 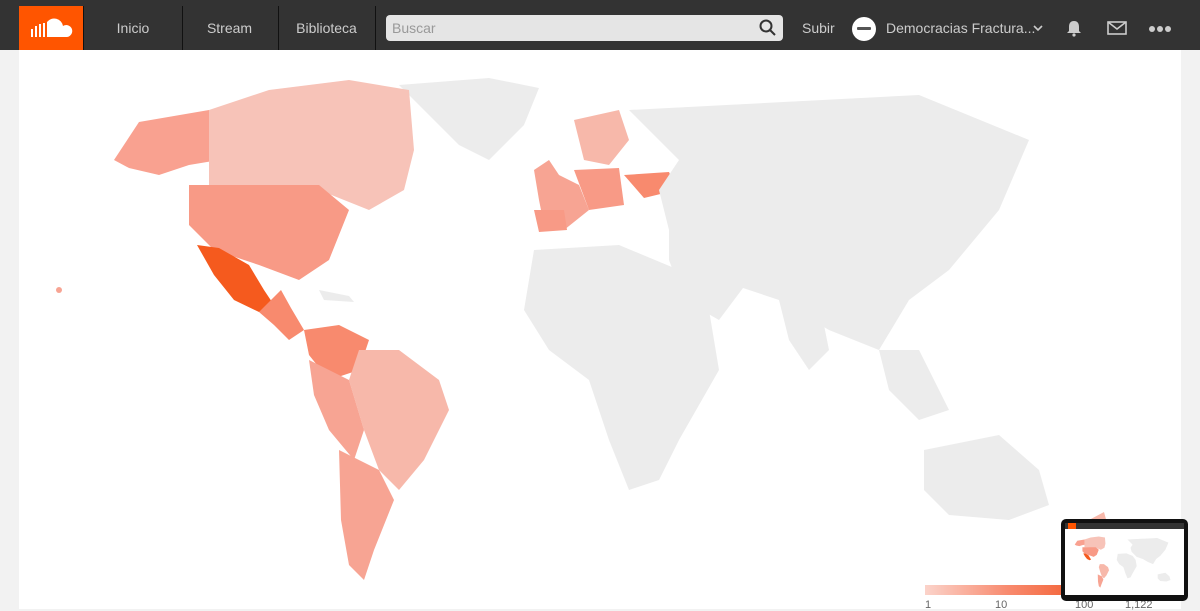 What do you see at coordinates (601, 137) in the screenshot?
I see `region-scandinavia` at bounding box center [601, 137].